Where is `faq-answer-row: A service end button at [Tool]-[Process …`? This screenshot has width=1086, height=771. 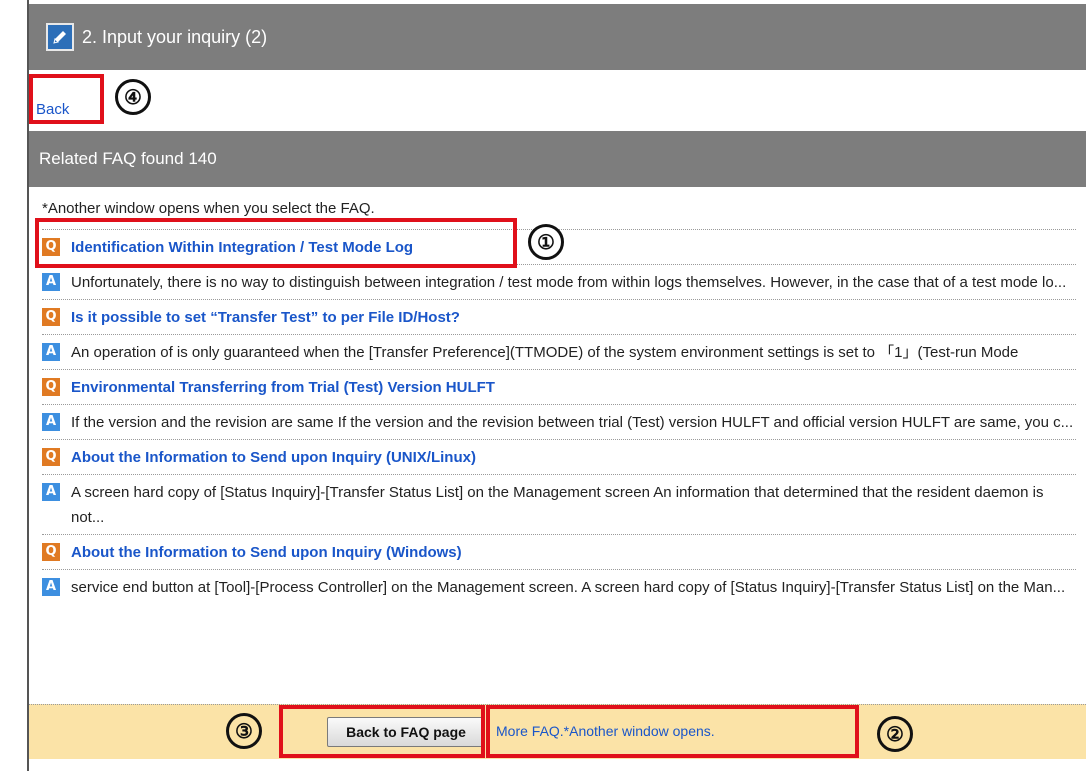 faq-answer-row: A service end button at [Tool]-[Process … is located at coordinates (559, 586).